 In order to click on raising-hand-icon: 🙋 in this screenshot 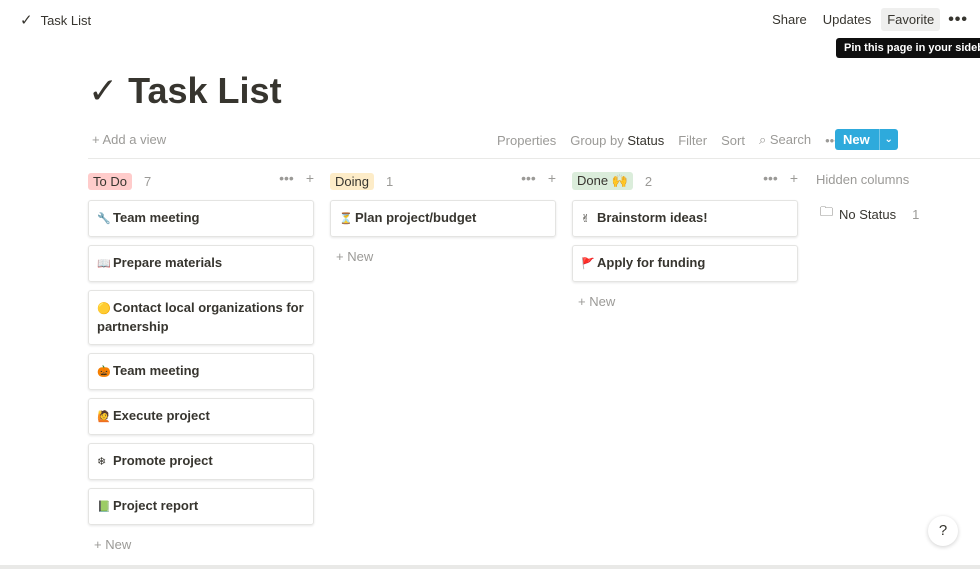, I will do `click(104, 417)`.